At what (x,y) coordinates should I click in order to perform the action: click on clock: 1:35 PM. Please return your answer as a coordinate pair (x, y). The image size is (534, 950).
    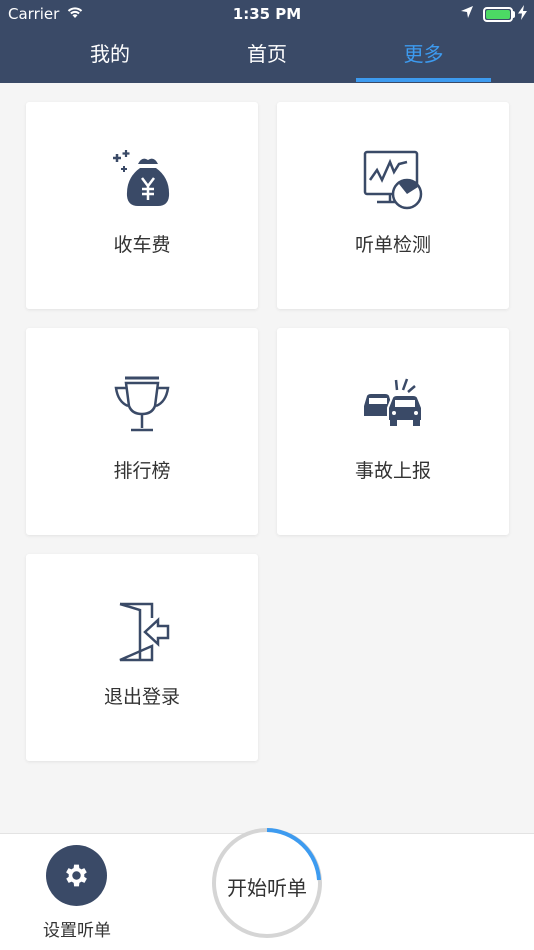
    Looking at the image, I should click on (267, 14).